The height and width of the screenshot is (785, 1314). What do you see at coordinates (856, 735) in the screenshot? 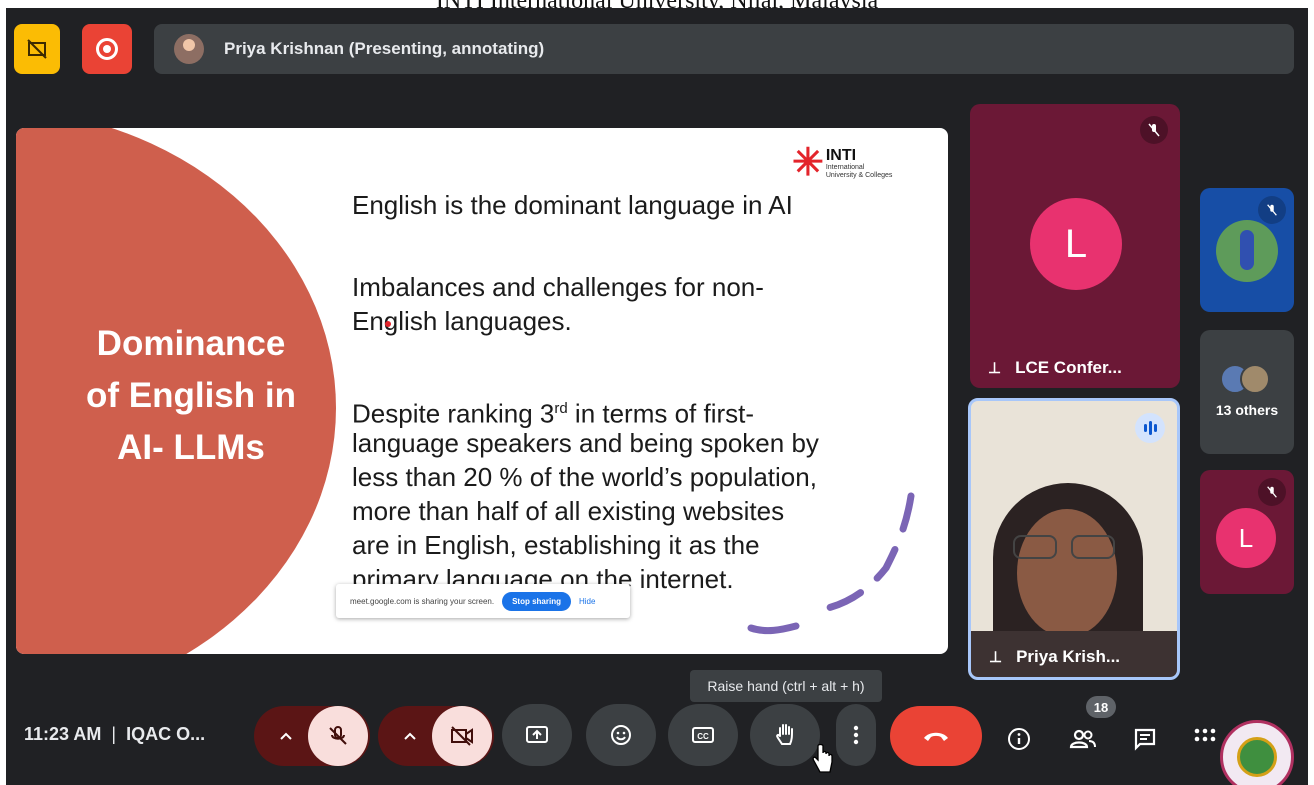
I see `more-icon` at bounding box center [856, 735].